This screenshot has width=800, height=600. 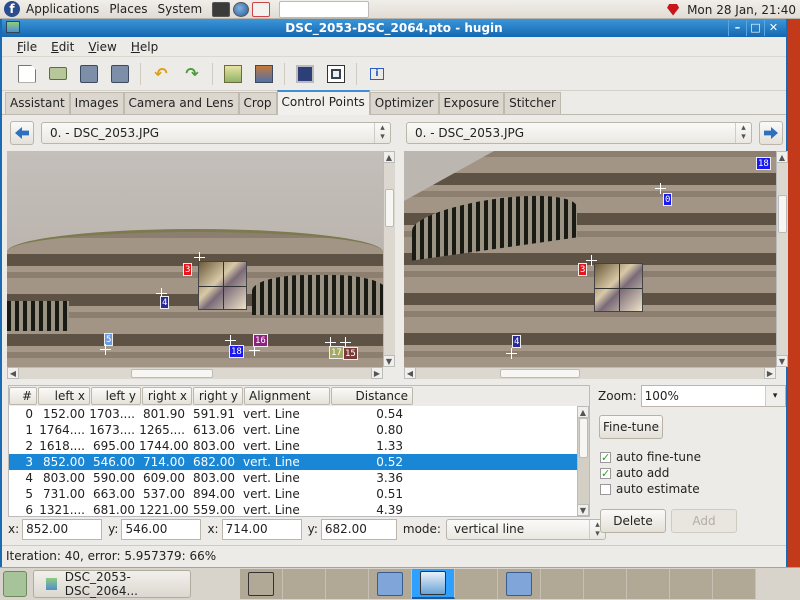 I want to click on help-book-icon, so click(x=261, y=9).